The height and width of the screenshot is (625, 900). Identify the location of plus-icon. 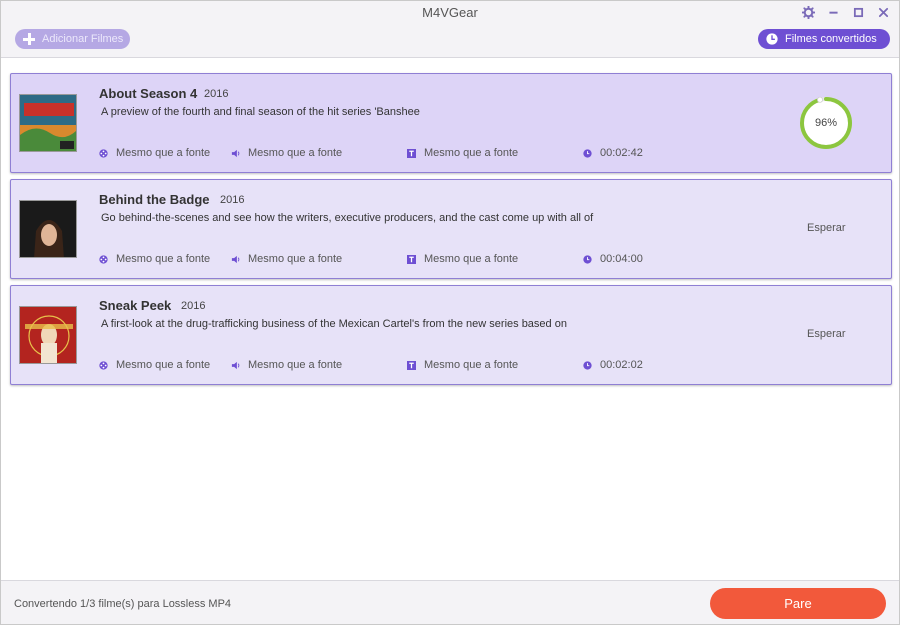
(29, 39).